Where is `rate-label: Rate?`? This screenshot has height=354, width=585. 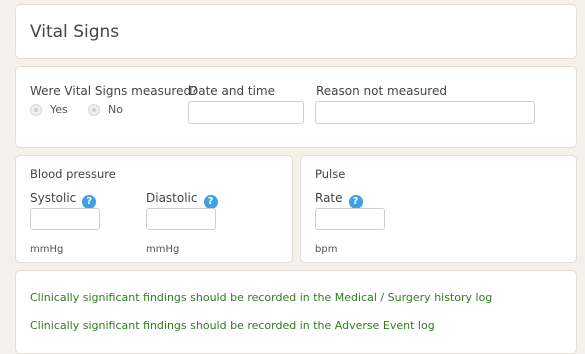
rate-label: Rate? is located at coordinates (339, 200).